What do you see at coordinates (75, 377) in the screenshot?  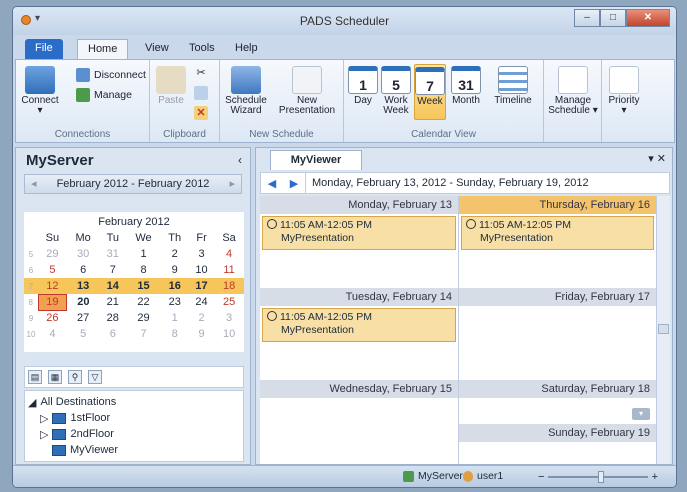 I see `search-icon: ⚲` at bounding box center [75, 377].